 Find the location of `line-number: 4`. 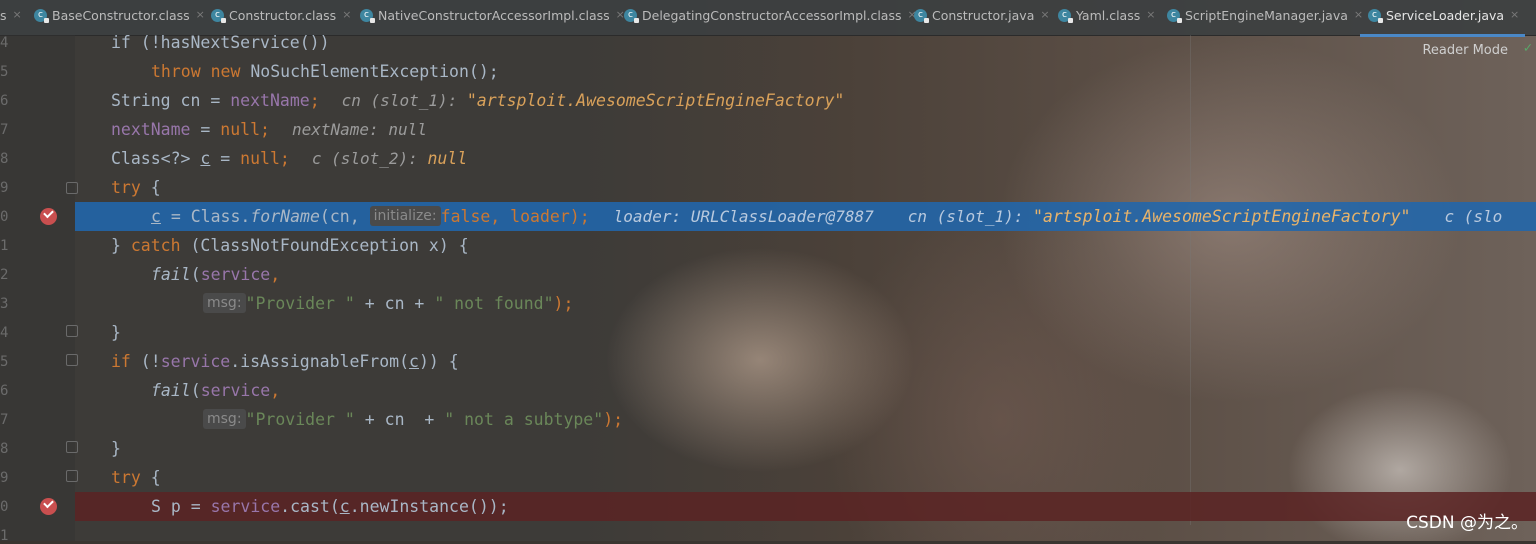

line-number: 4 is located at coordinates (4, 333).